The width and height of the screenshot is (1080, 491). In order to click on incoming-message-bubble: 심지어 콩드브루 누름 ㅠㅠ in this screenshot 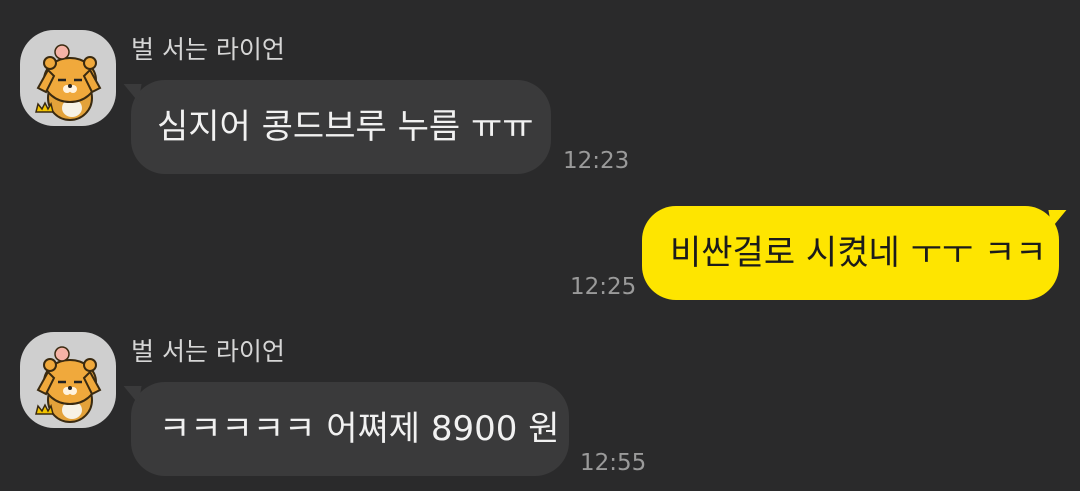, I will do `click(341, 127)`.